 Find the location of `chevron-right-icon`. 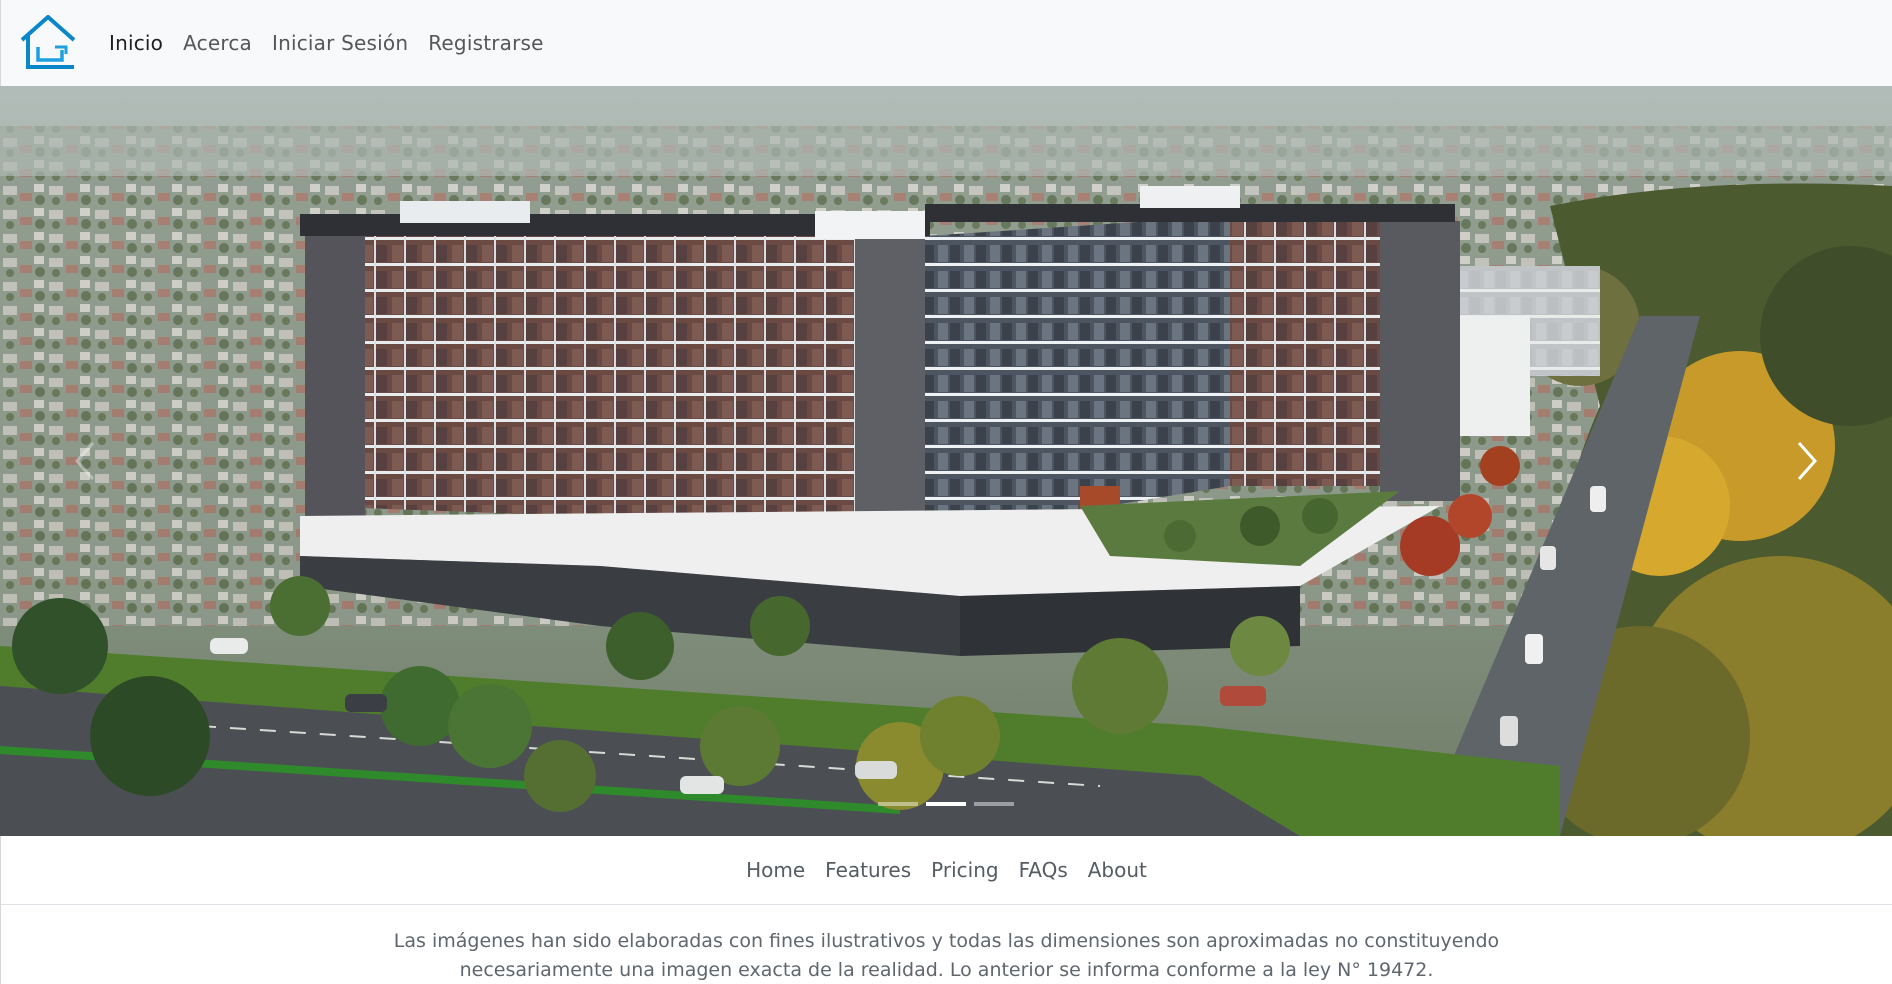

chevron-right-icon is located at coordinates (1807, 461).